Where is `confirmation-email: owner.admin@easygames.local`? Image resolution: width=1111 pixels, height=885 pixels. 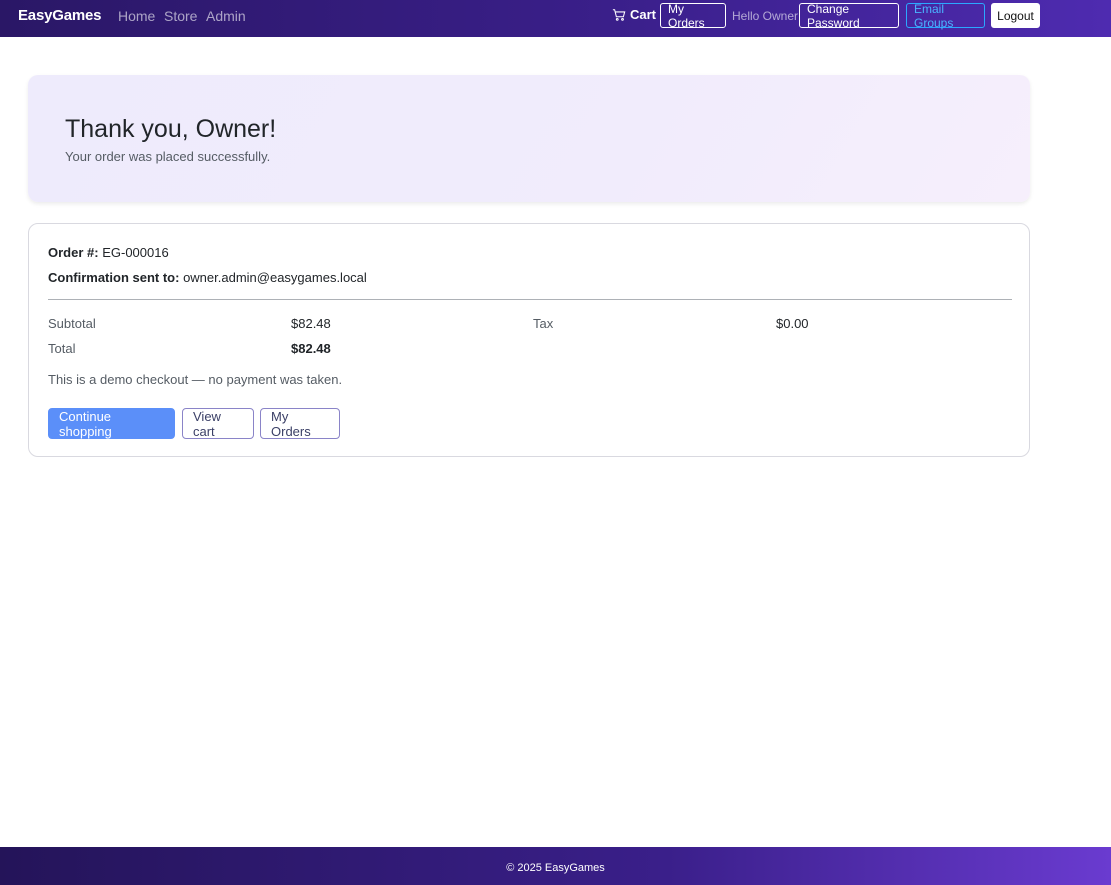
confirmation-email: owner.admin@easygames.local is located at coordinates (275, 277).